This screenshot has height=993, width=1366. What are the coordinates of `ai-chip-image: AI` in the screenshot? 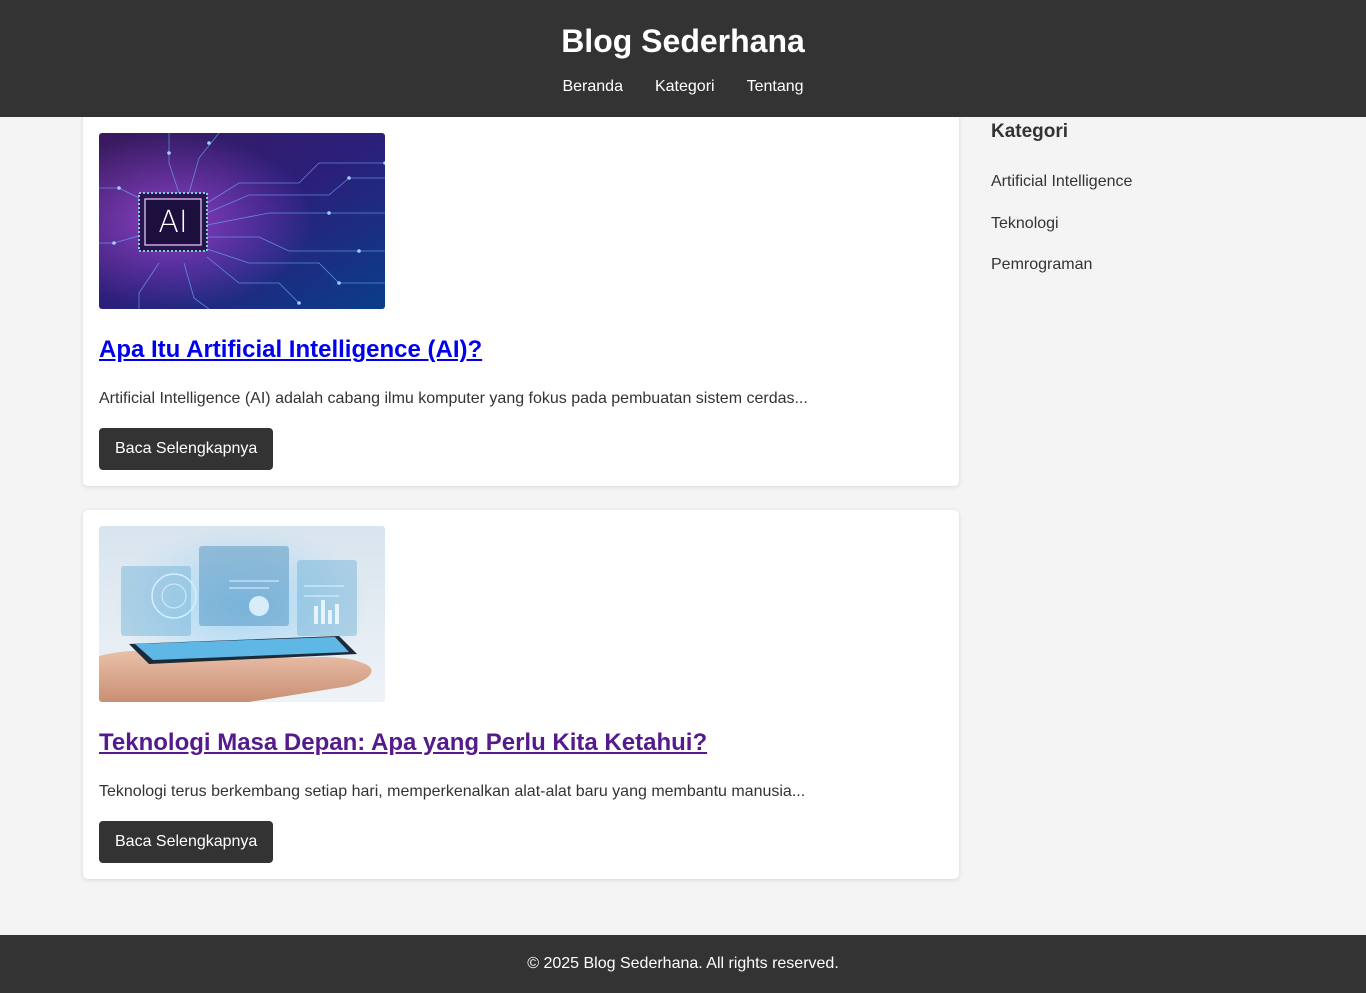 It's located at (242, 221).